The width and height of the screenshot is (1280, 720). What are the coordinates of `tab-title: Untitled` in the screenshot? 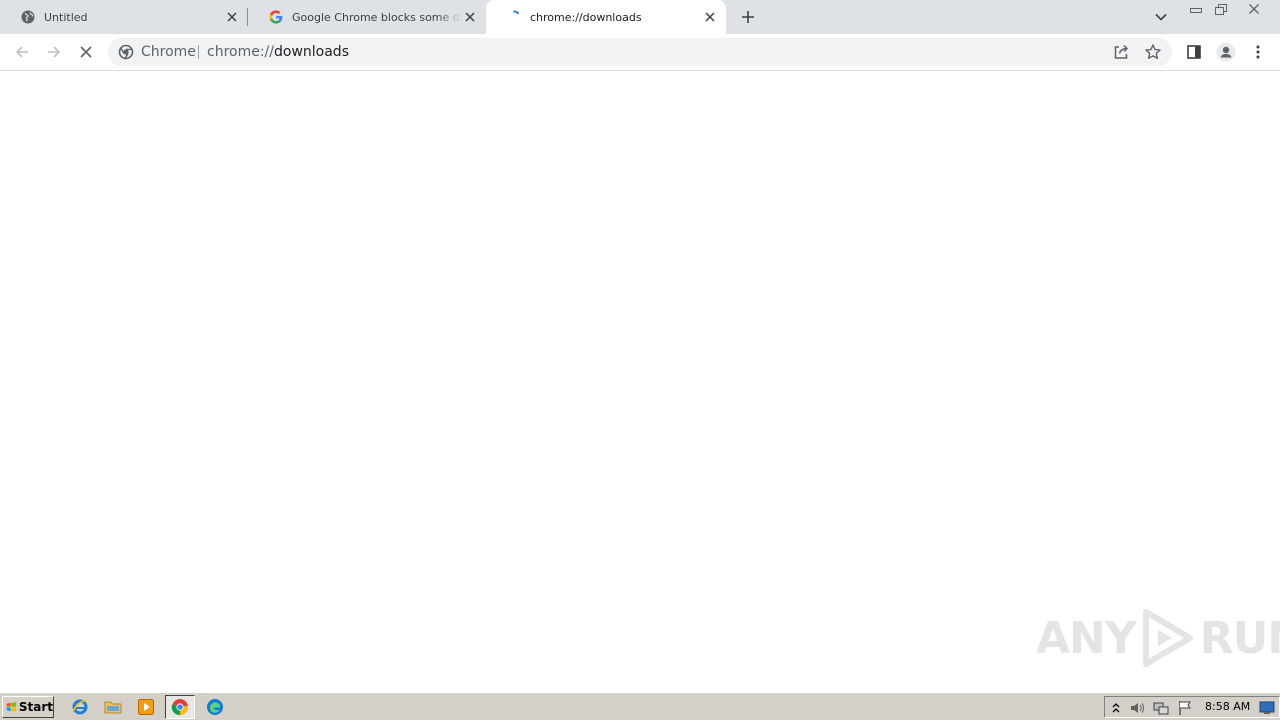 It's located at (66, 17).